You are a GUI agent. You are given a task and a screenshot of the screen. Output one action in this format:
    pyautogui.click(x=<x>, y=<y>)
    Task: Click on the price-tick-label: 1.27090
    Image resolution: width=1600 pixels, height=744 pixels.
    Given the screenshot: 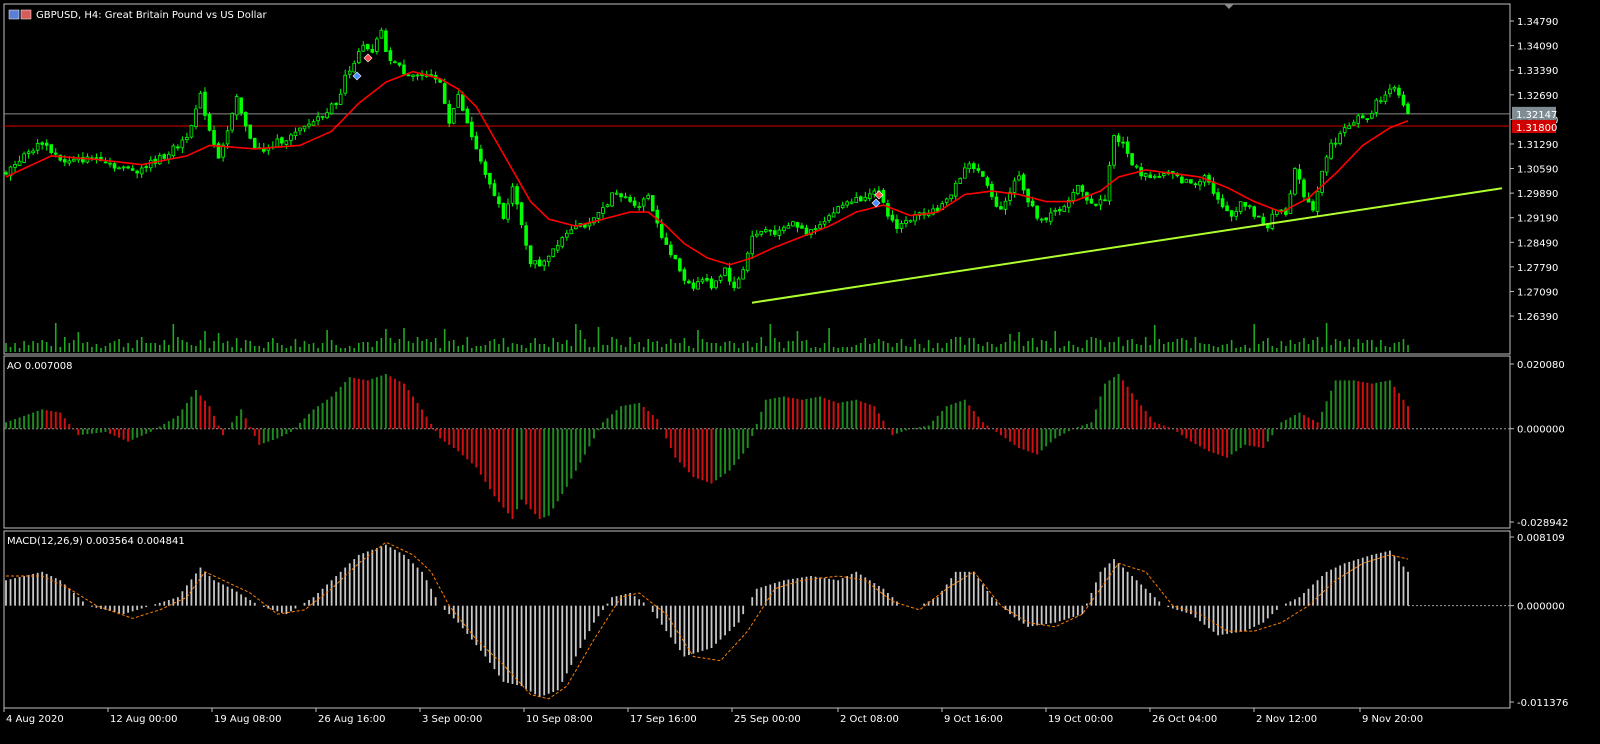 What is the action you would take?
    pyautogui.click(x=1537, y=292)
    